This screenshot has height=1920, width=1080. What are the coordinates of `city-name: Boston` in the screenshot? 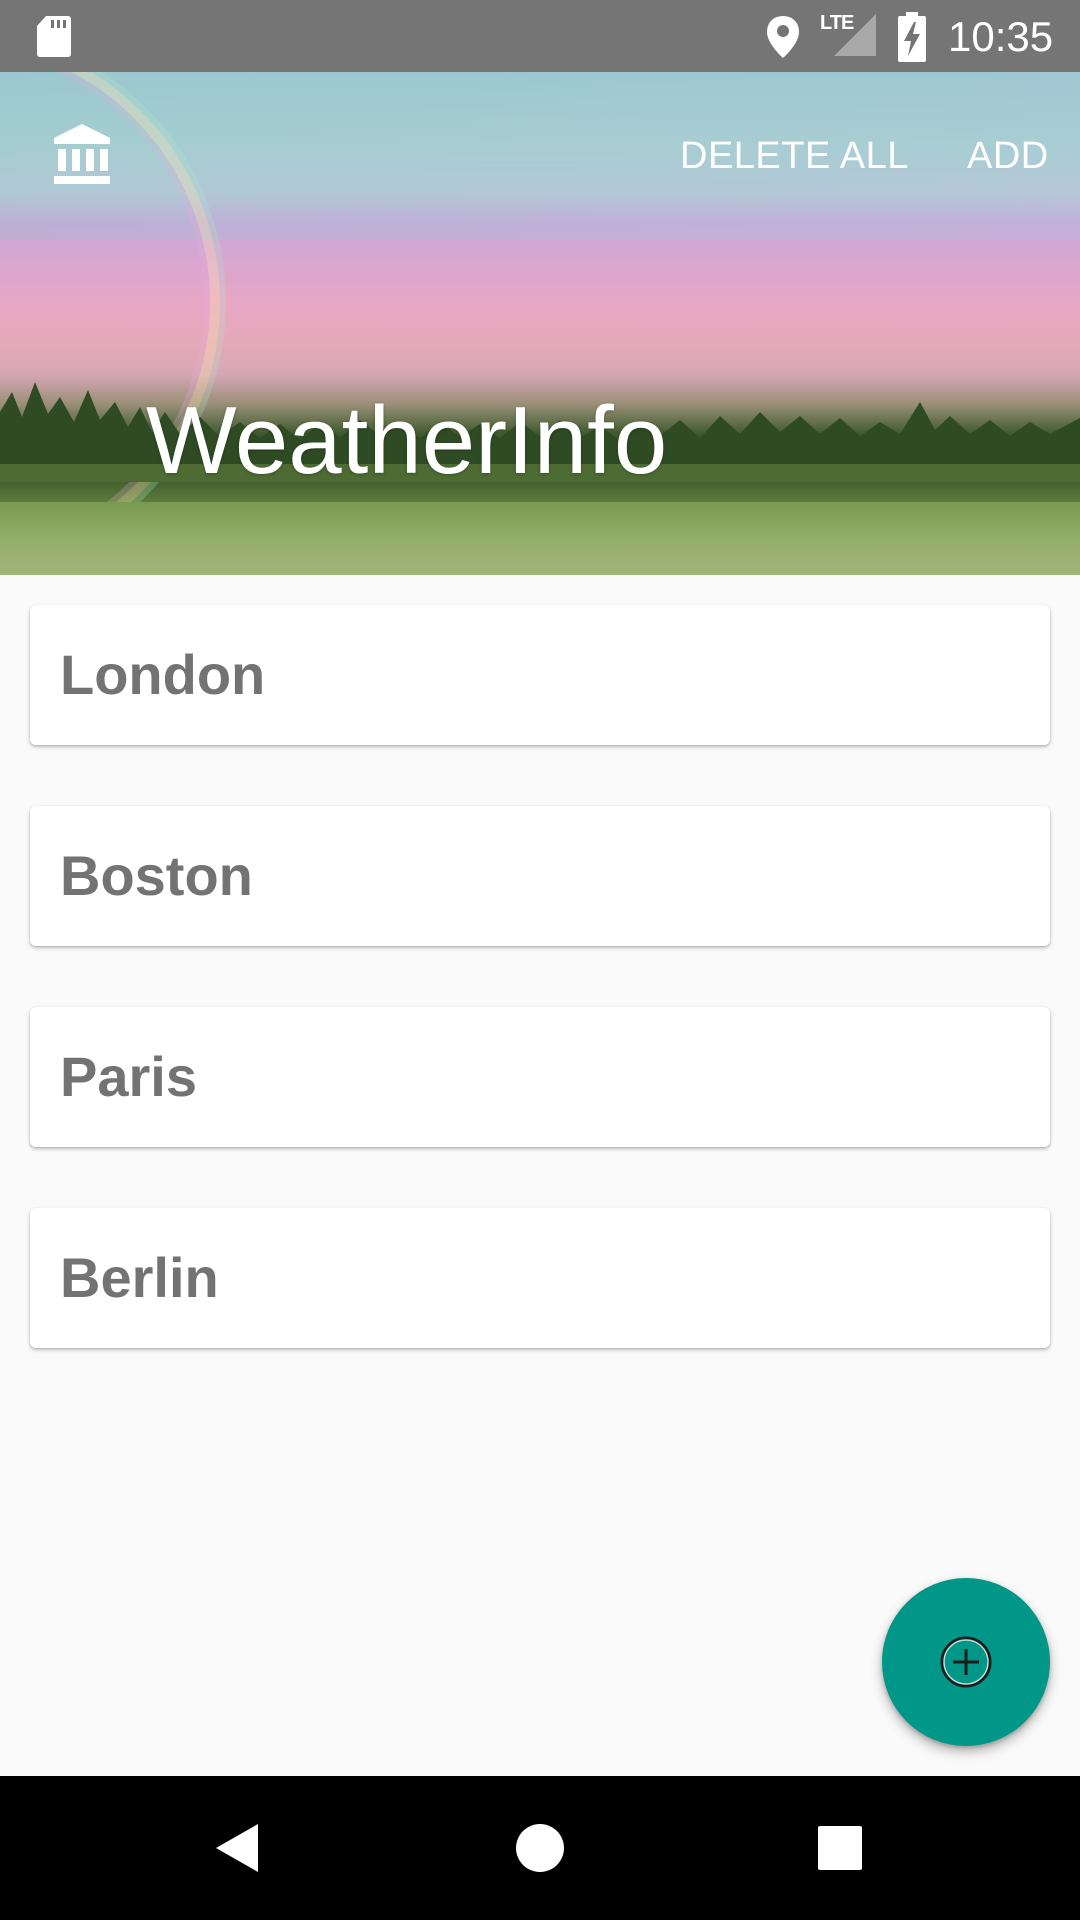 It's located at (156, 875).